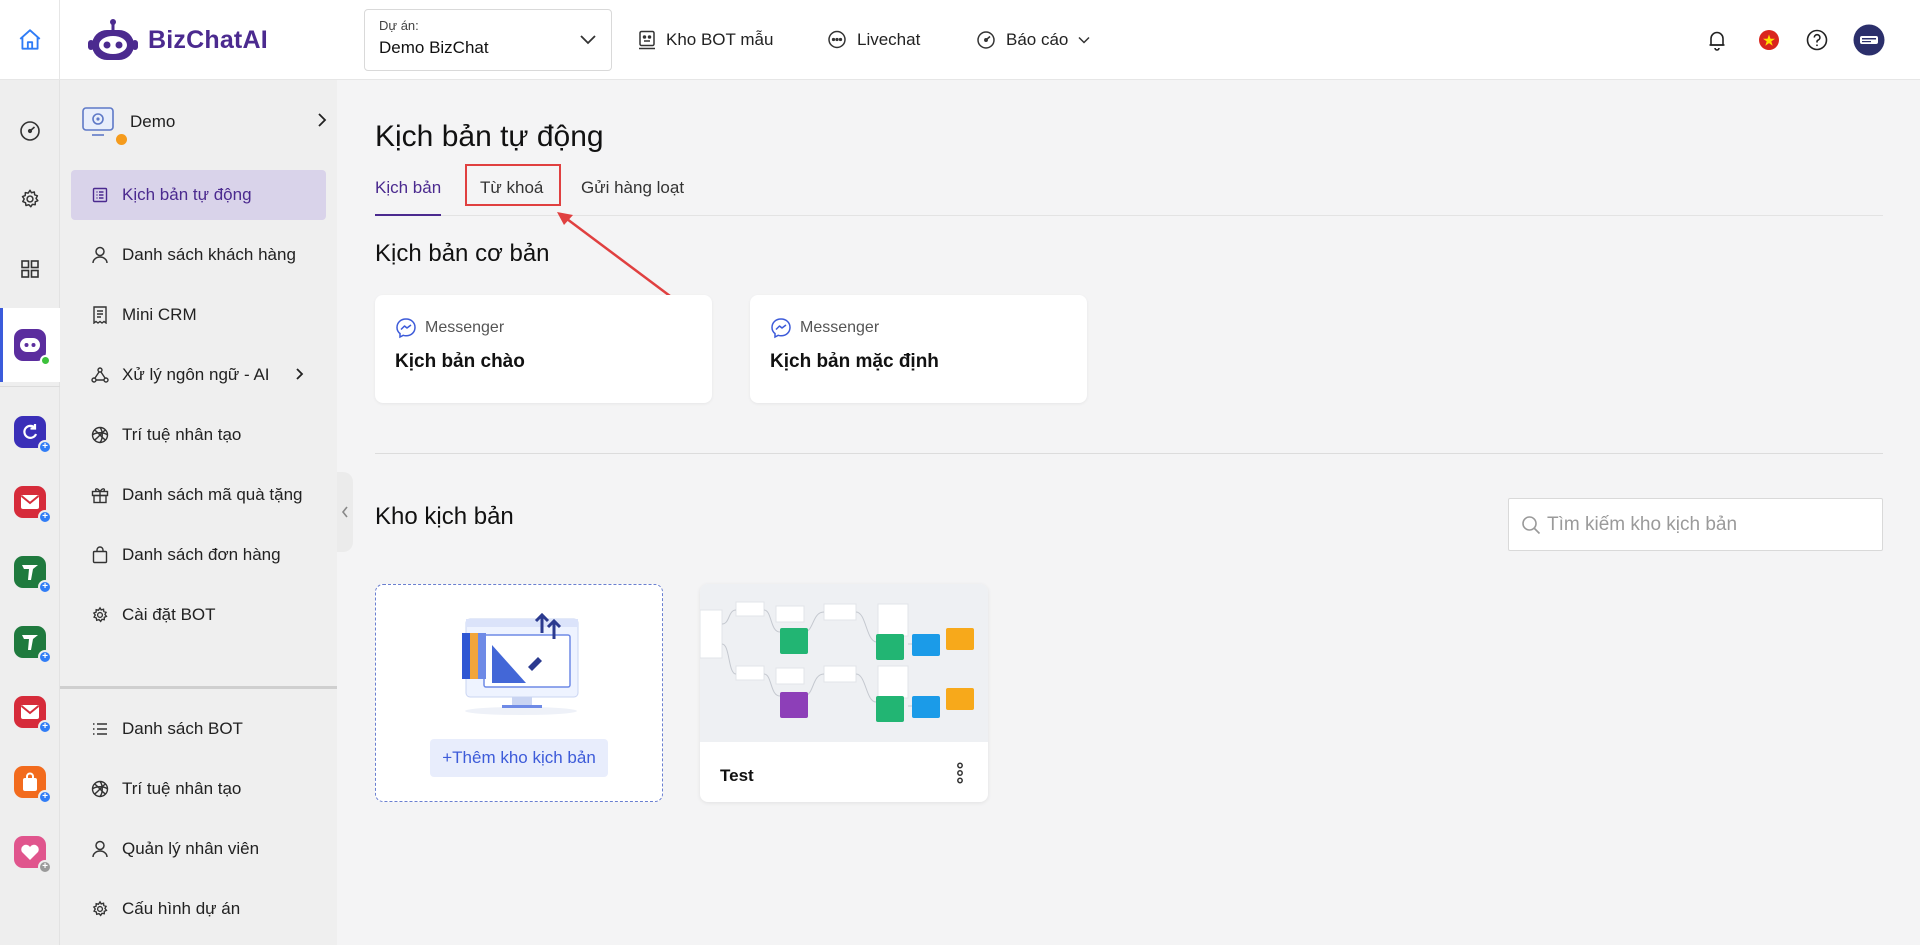 This screenshot has height=945, width=1920. I want to click on list-icon, so click(100, 729).